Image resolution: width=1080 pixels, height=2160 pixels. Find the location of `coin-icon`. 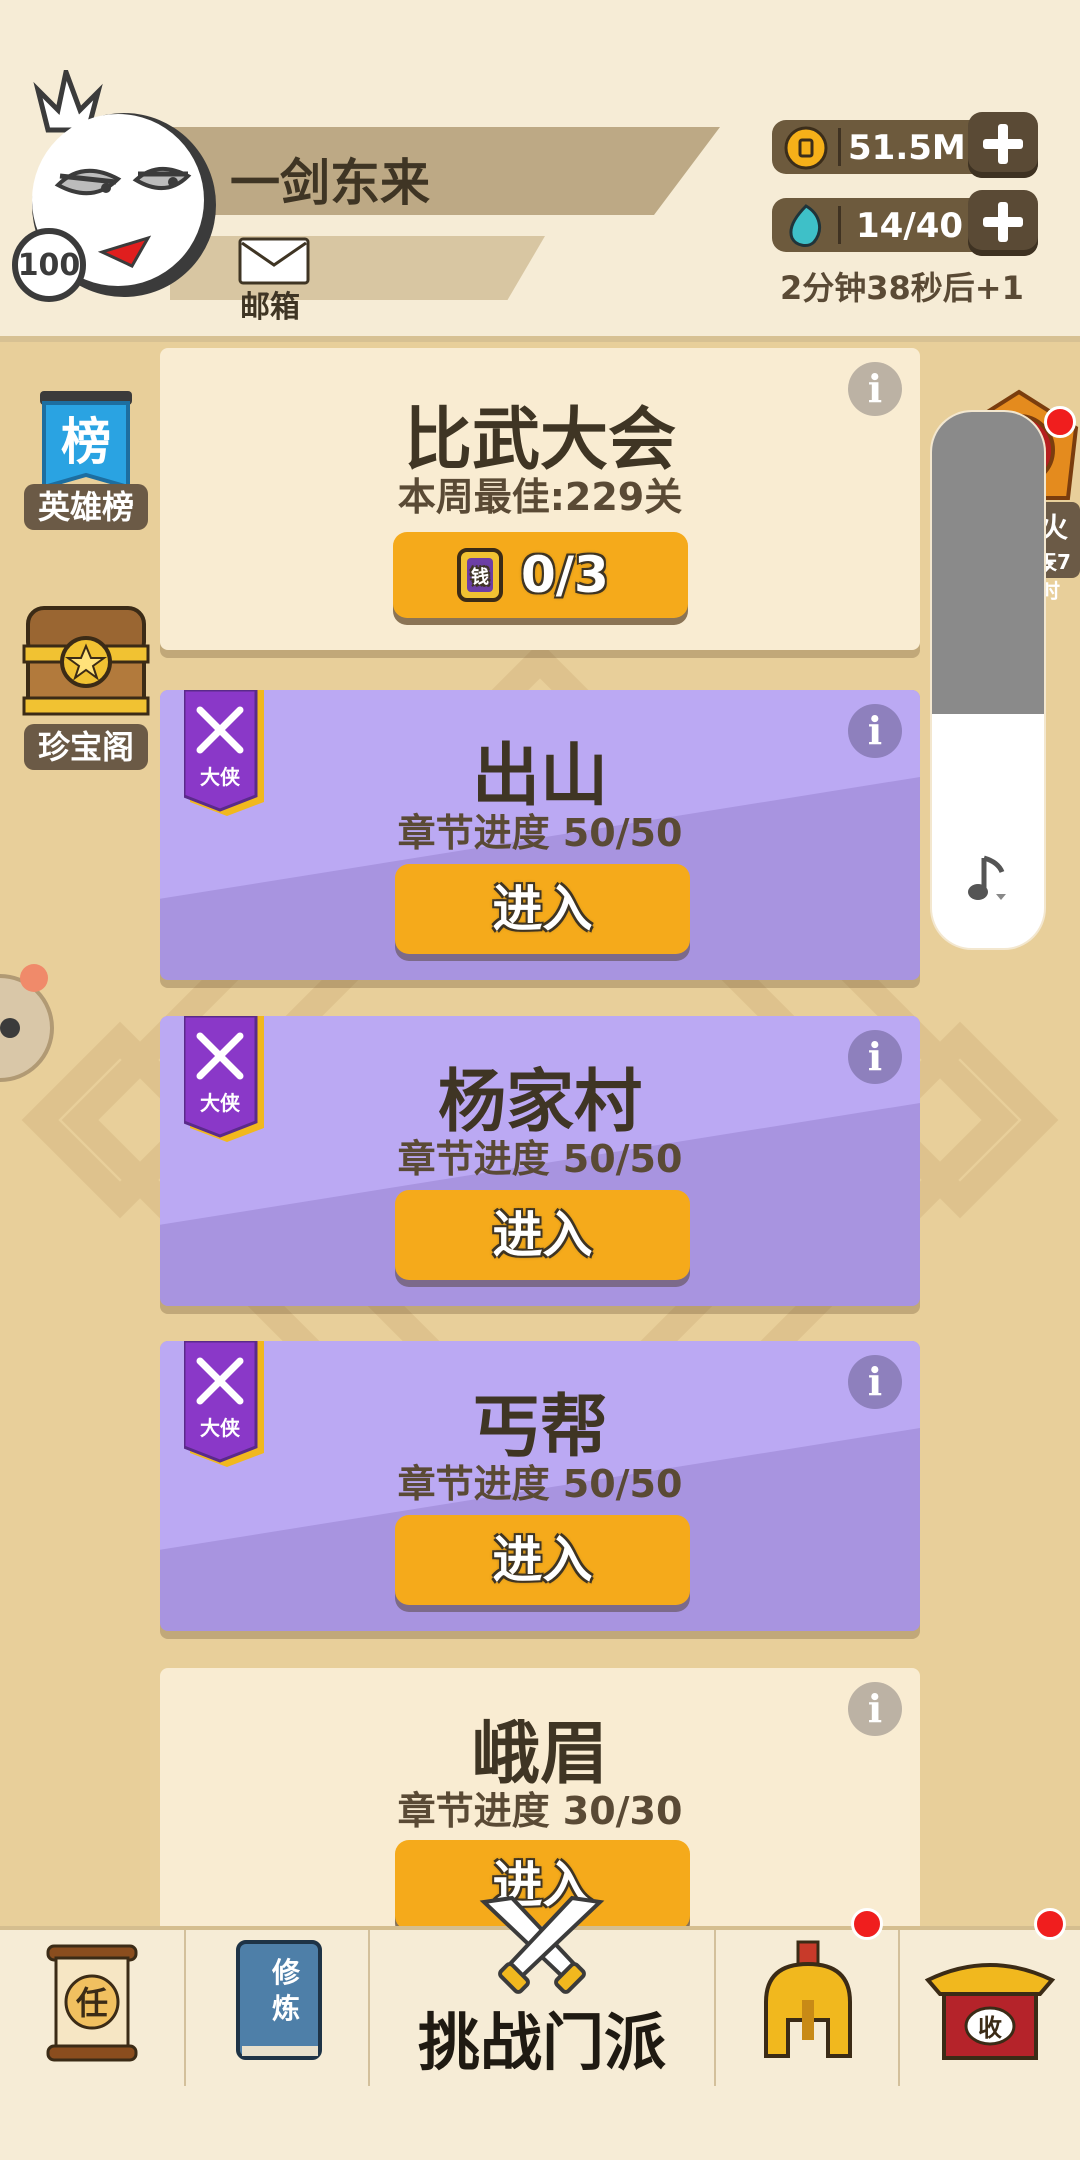

coin-icon is located at coordinates (806, 148).